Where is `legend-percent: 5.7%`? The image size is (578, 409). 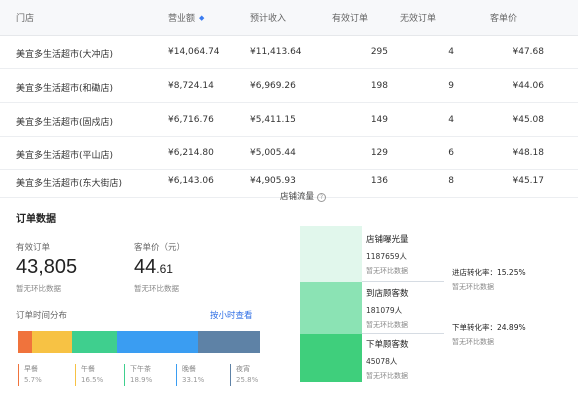
legend-percent: 5.7% is located at coordinates (33, 380).